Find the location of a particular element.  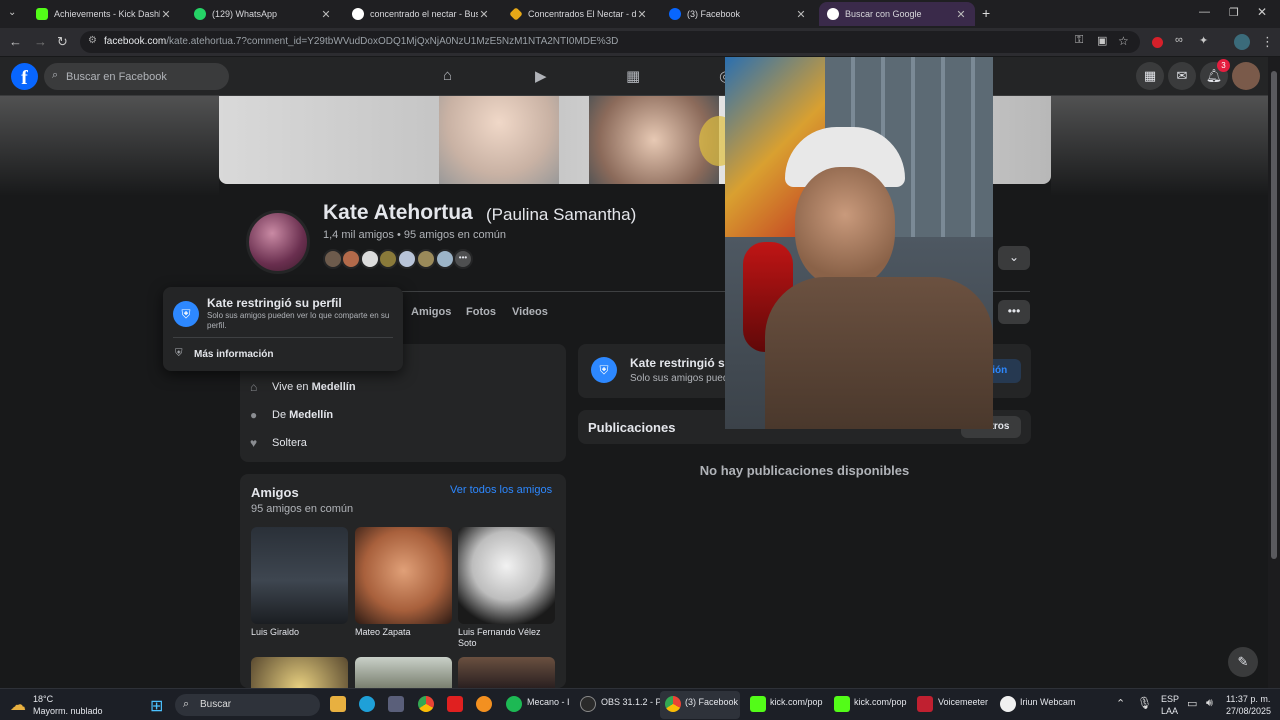

account-avatar-button is located at coordinates (1246, 76).